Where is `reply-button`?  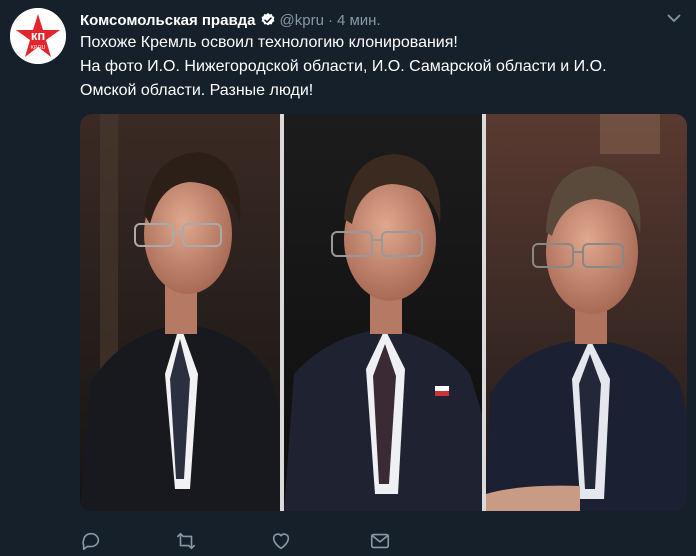 reply-button is located at coordinates (91, 541).